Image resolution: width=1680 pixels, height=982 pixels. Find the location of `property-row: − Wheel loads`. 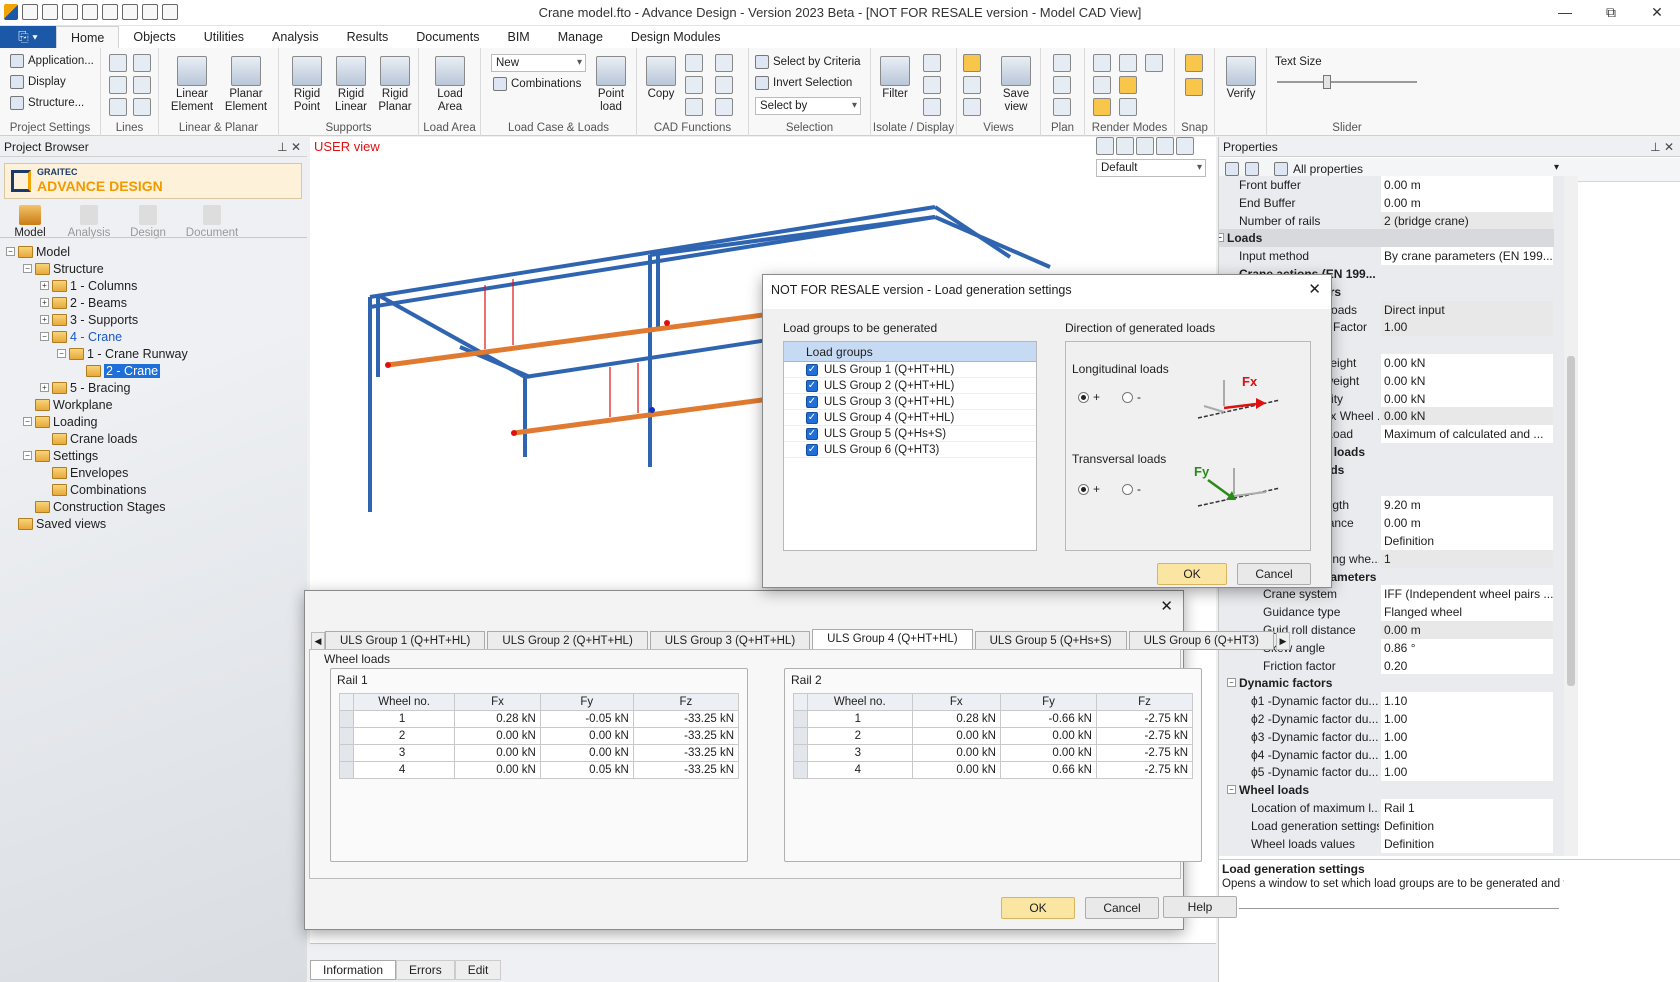

property-row: − Wheel loads is located at coordinates (1386, 790).